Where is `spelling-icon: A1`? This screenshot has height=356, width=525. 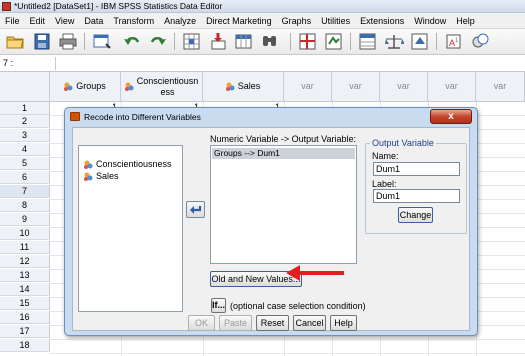 spelling-icon: A1 is located at coordinates (454, 41).